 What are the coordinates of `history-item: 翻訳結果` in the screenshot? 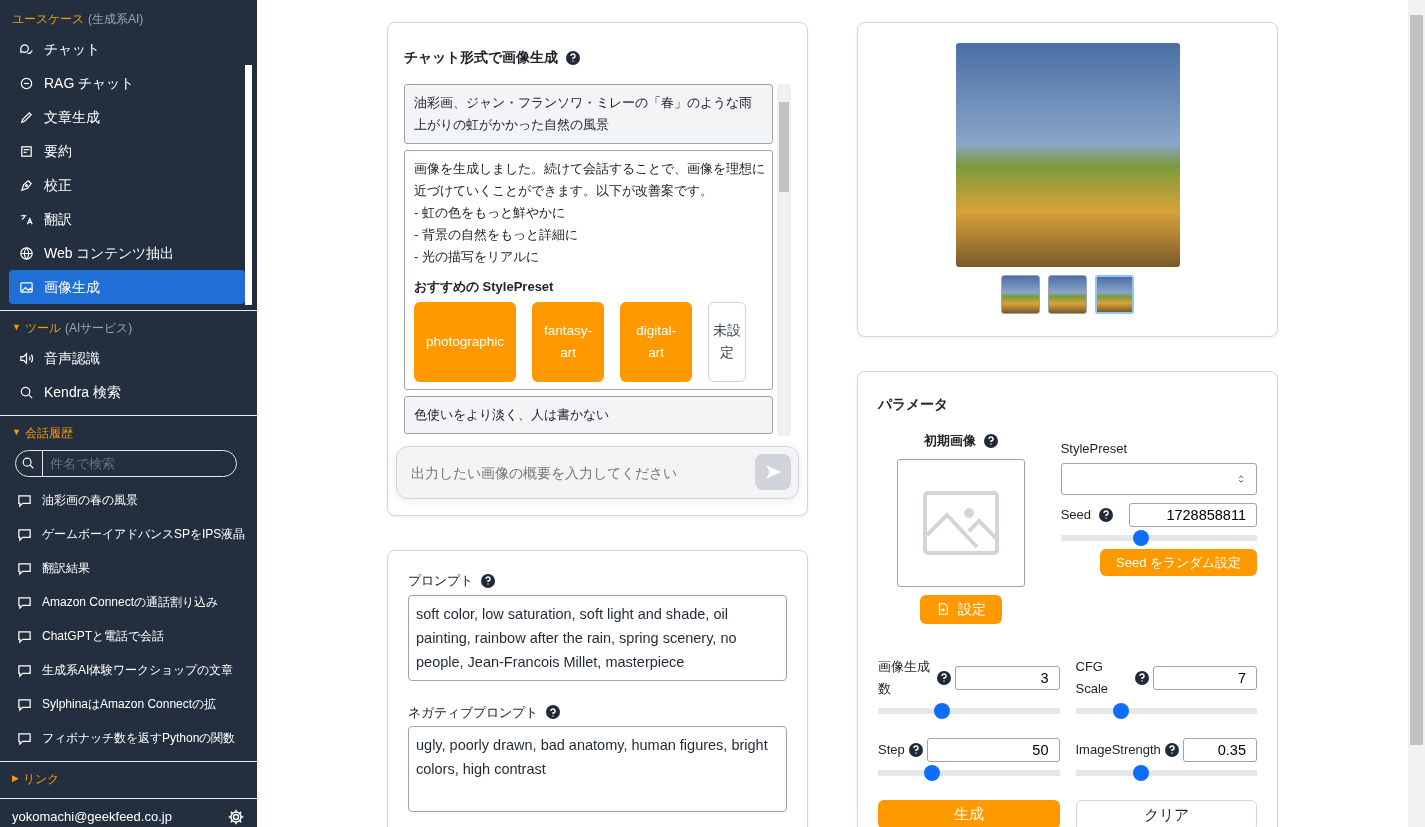 It's located at (131, 568).